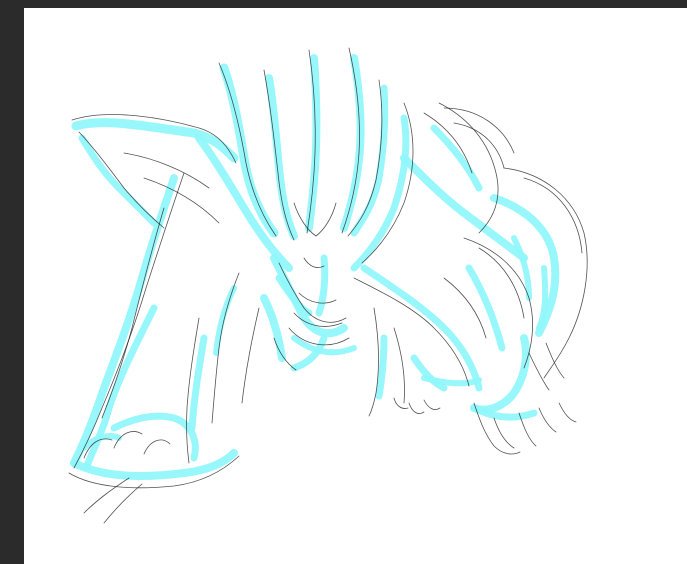  Describe the element at coordinates (12, 282) in the screenshot. I see `left-tool-panel` at that location.